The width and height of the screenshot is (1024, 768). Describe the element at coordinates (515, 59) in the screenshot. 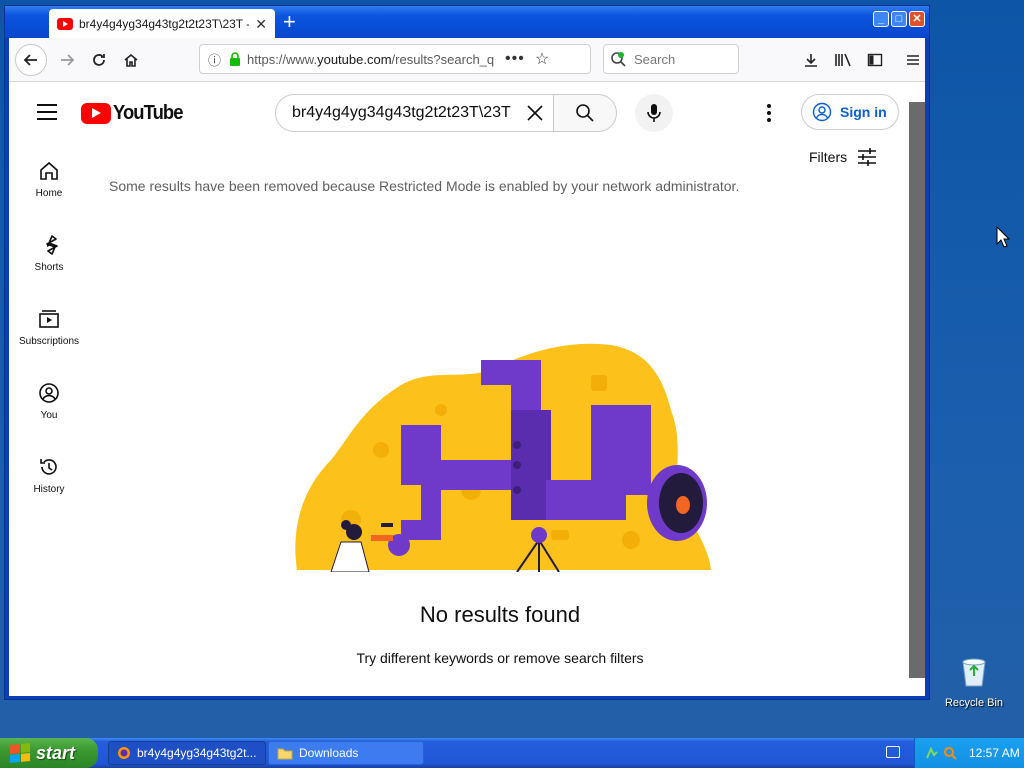

I see `page-actions-icon: •••` at that location.